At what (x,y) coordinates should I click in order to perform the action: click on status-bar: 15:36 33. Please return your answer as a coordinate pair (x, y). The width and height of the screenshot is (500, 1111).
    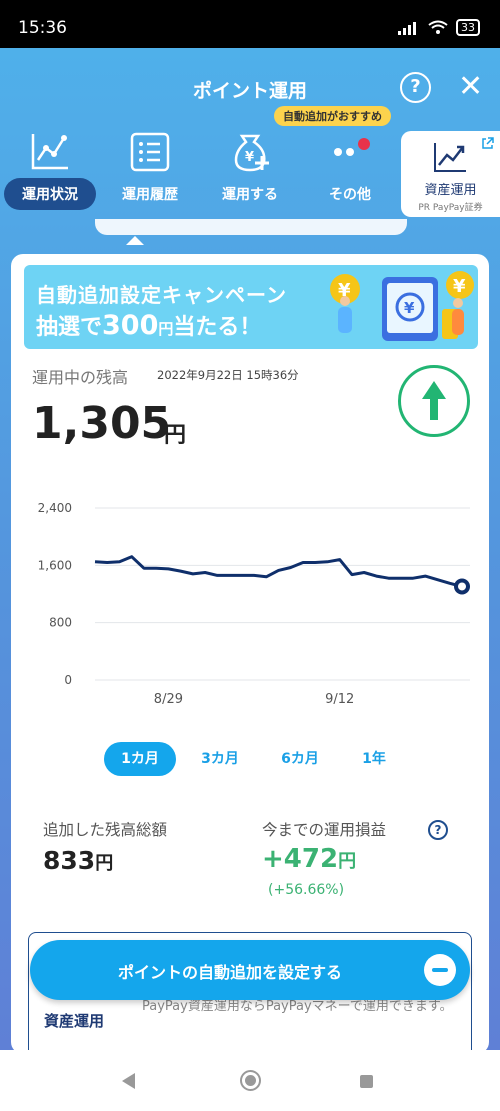
    Looking at the image, I should click on (250, 24).